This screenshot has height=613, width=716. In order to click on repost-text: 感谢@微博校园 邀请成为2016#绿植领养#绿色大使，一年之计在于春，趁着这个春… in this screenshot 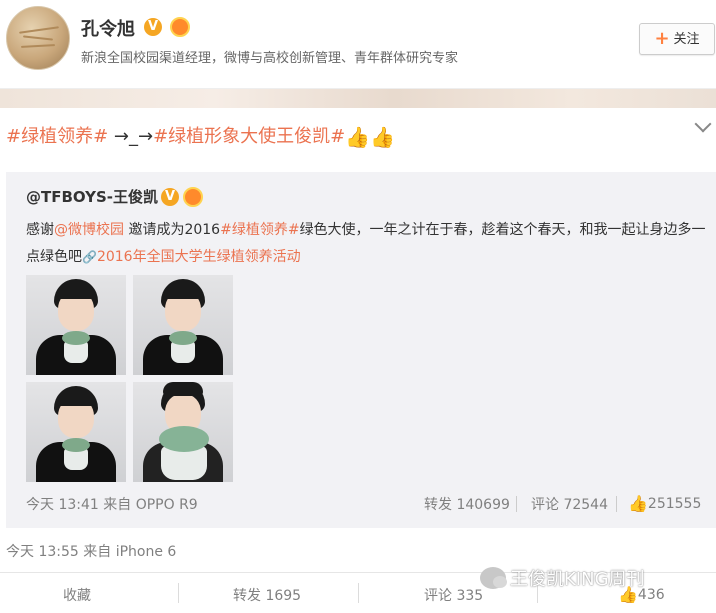, I will do `click(366, 244)`.